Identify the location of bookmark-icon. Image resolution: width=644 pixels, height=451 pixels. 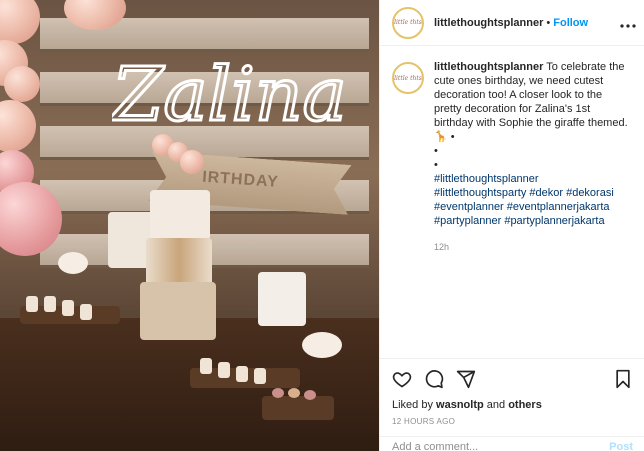
(623, 379).